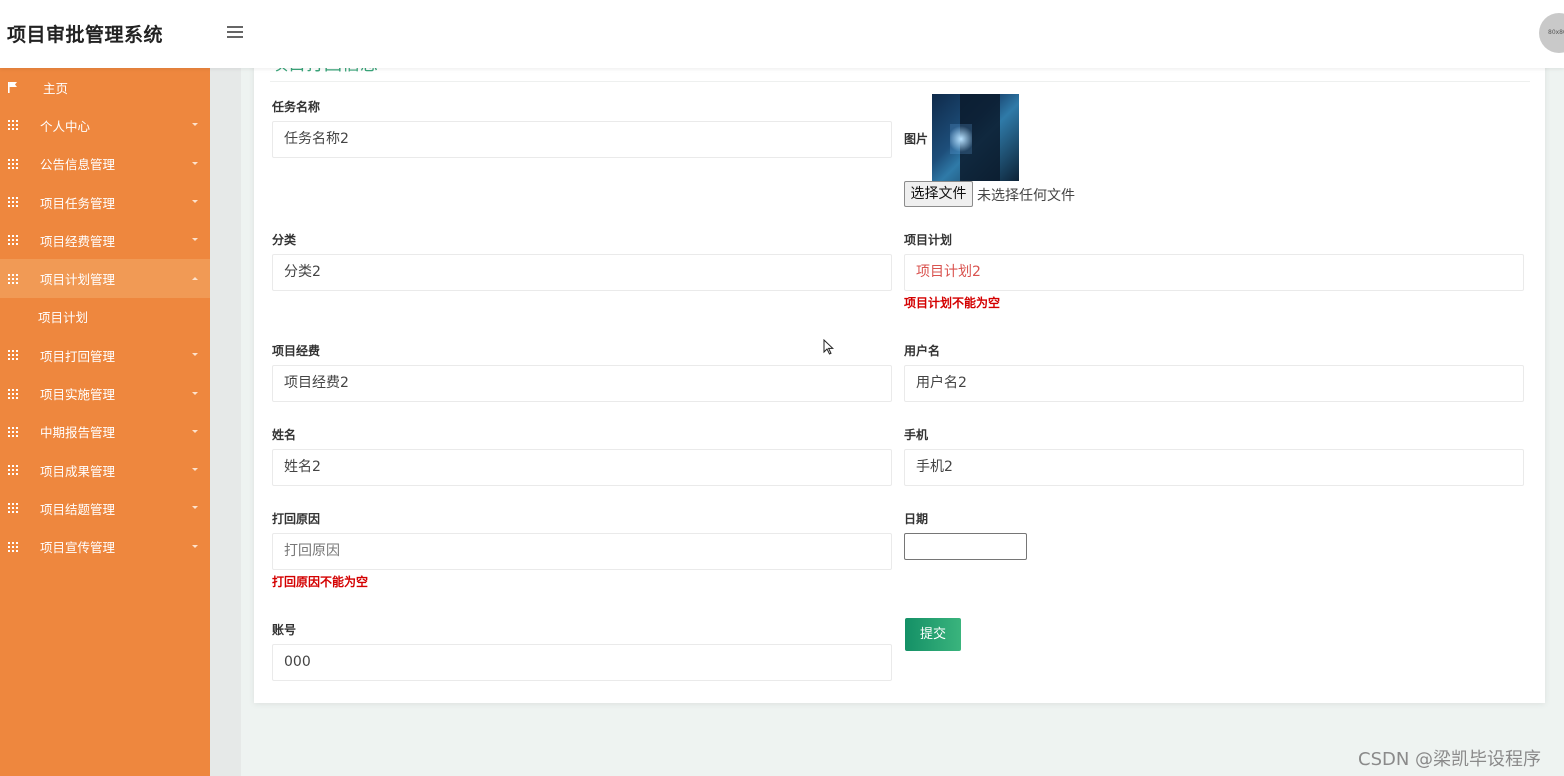 The width and height of the screenshot is (1564, 776). I want to click on plan-field: 项目计划2, so click(1214, 272).